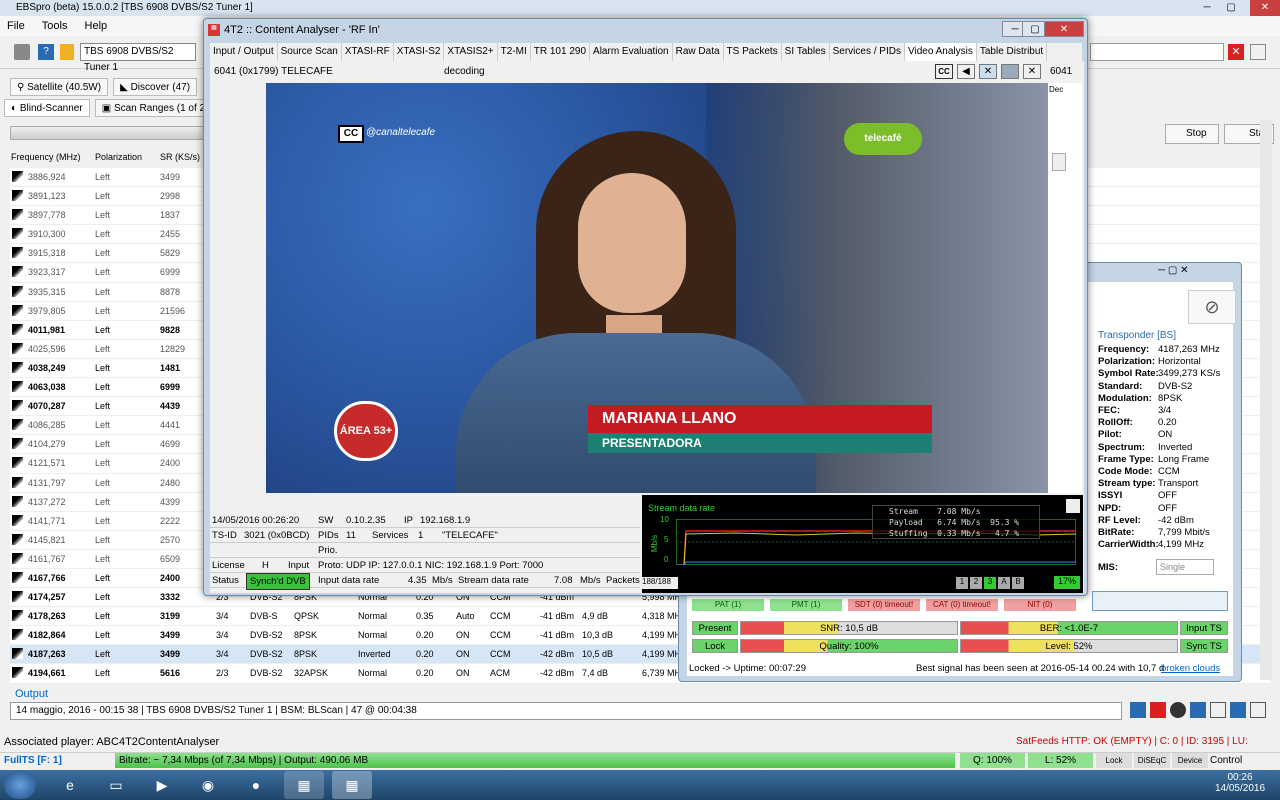 This screenshot has width=1280, height=800. What do you see at coordinates (1154, 533) in the screenshot?
I see `transponder-field: BitRate: 7,799 Mbit/s` at bounding box center [1154, 533].